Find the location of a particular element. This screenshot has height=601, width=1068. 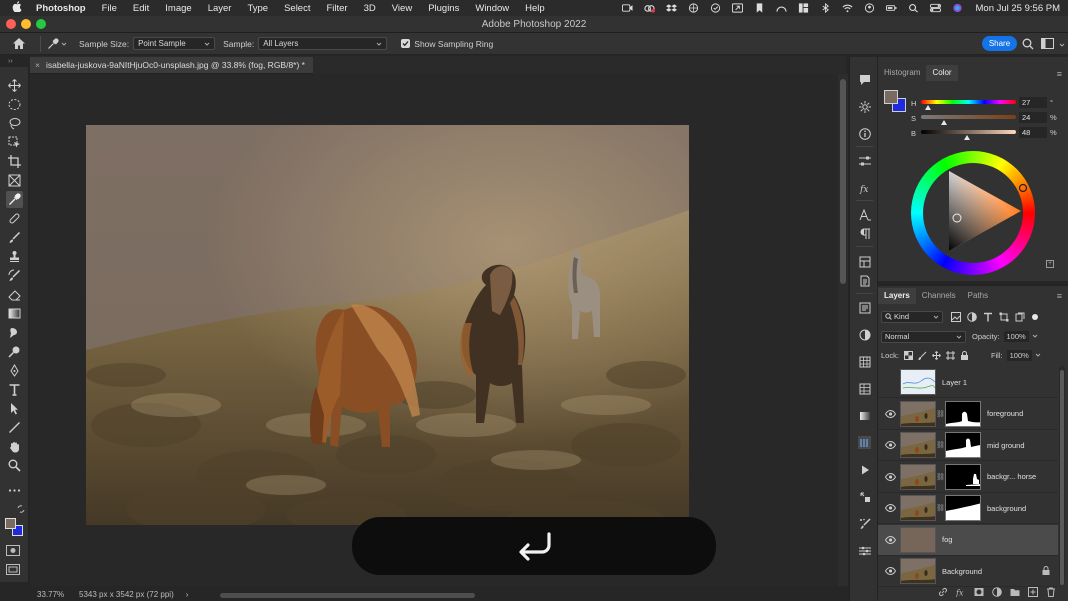

fill-dropdown-icon is located at coordinates (1038, 355).